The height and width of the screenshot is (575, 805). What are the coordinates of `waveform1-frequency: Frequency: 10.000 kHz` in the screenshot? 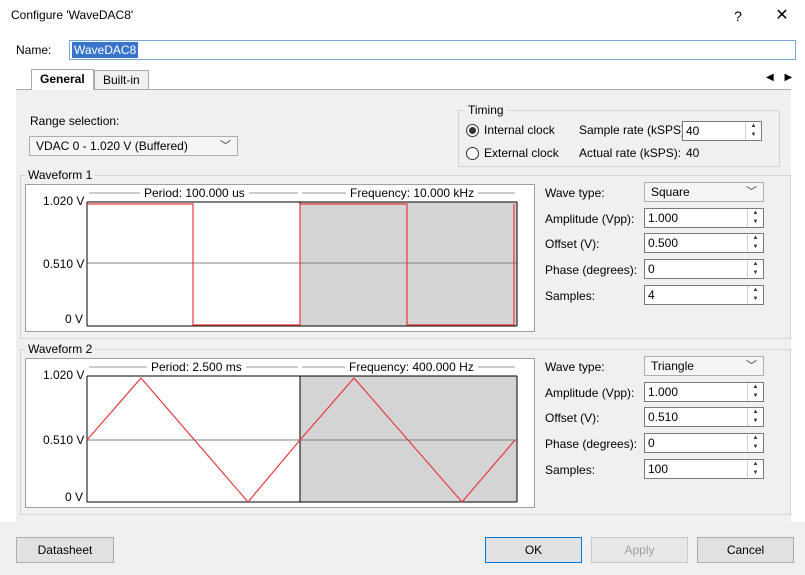 It's located at (412, 193).